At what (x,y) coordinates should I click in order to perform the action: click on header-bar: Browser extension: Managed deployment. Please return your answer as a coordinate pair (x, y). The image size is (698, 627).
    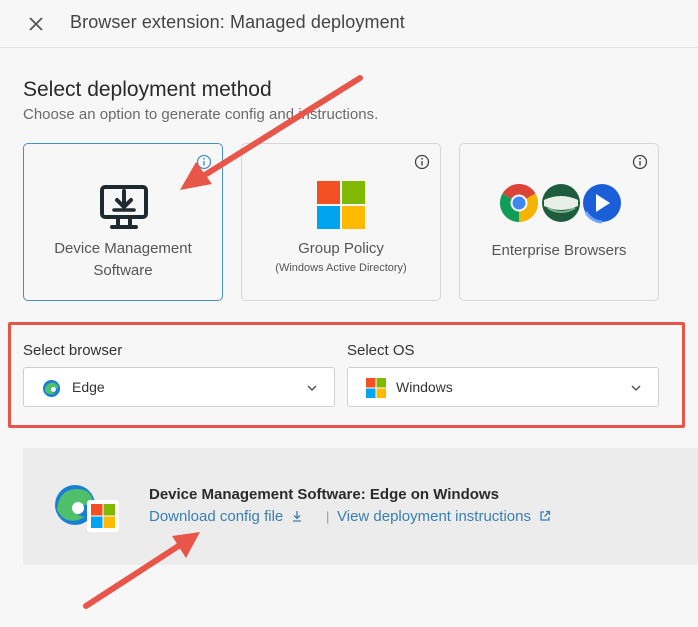
    Looking at the image, I should click on (349, 24).